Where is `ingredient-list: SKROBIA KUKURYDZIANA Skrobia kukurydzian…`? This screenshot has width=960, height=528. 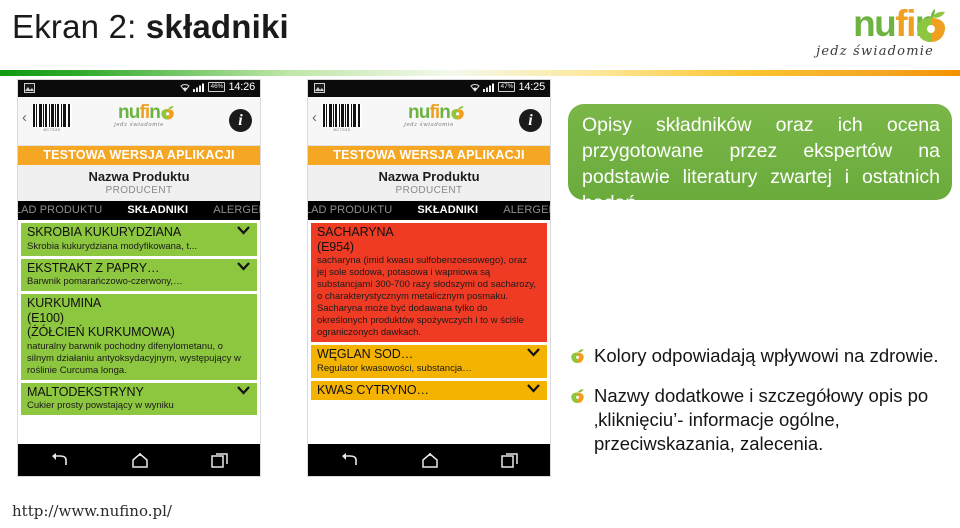
ingredient-list: SKROBIA KUKURYDZIANA Skrobia kukurydzian… is located at coordinates (139, 343).